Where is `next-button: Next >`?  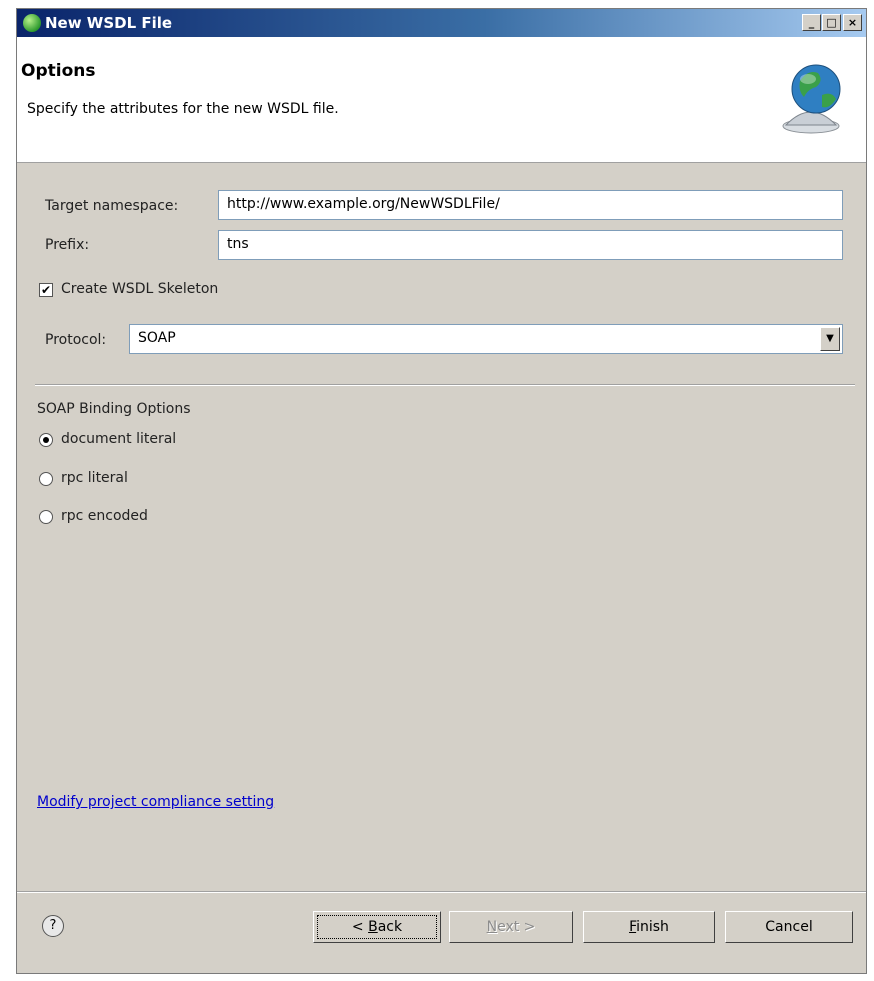
next-button: Next > is located at coordinates (511, 927).